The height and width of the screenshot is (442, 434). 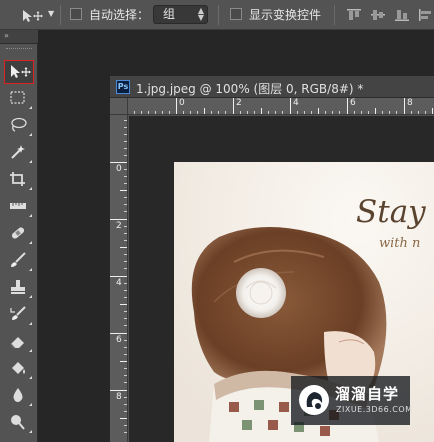 What do you see at coordinates (119, 15) in the screenshot?
I see `auto-select-label: 自动选择：` at bounding box center [119, 15].